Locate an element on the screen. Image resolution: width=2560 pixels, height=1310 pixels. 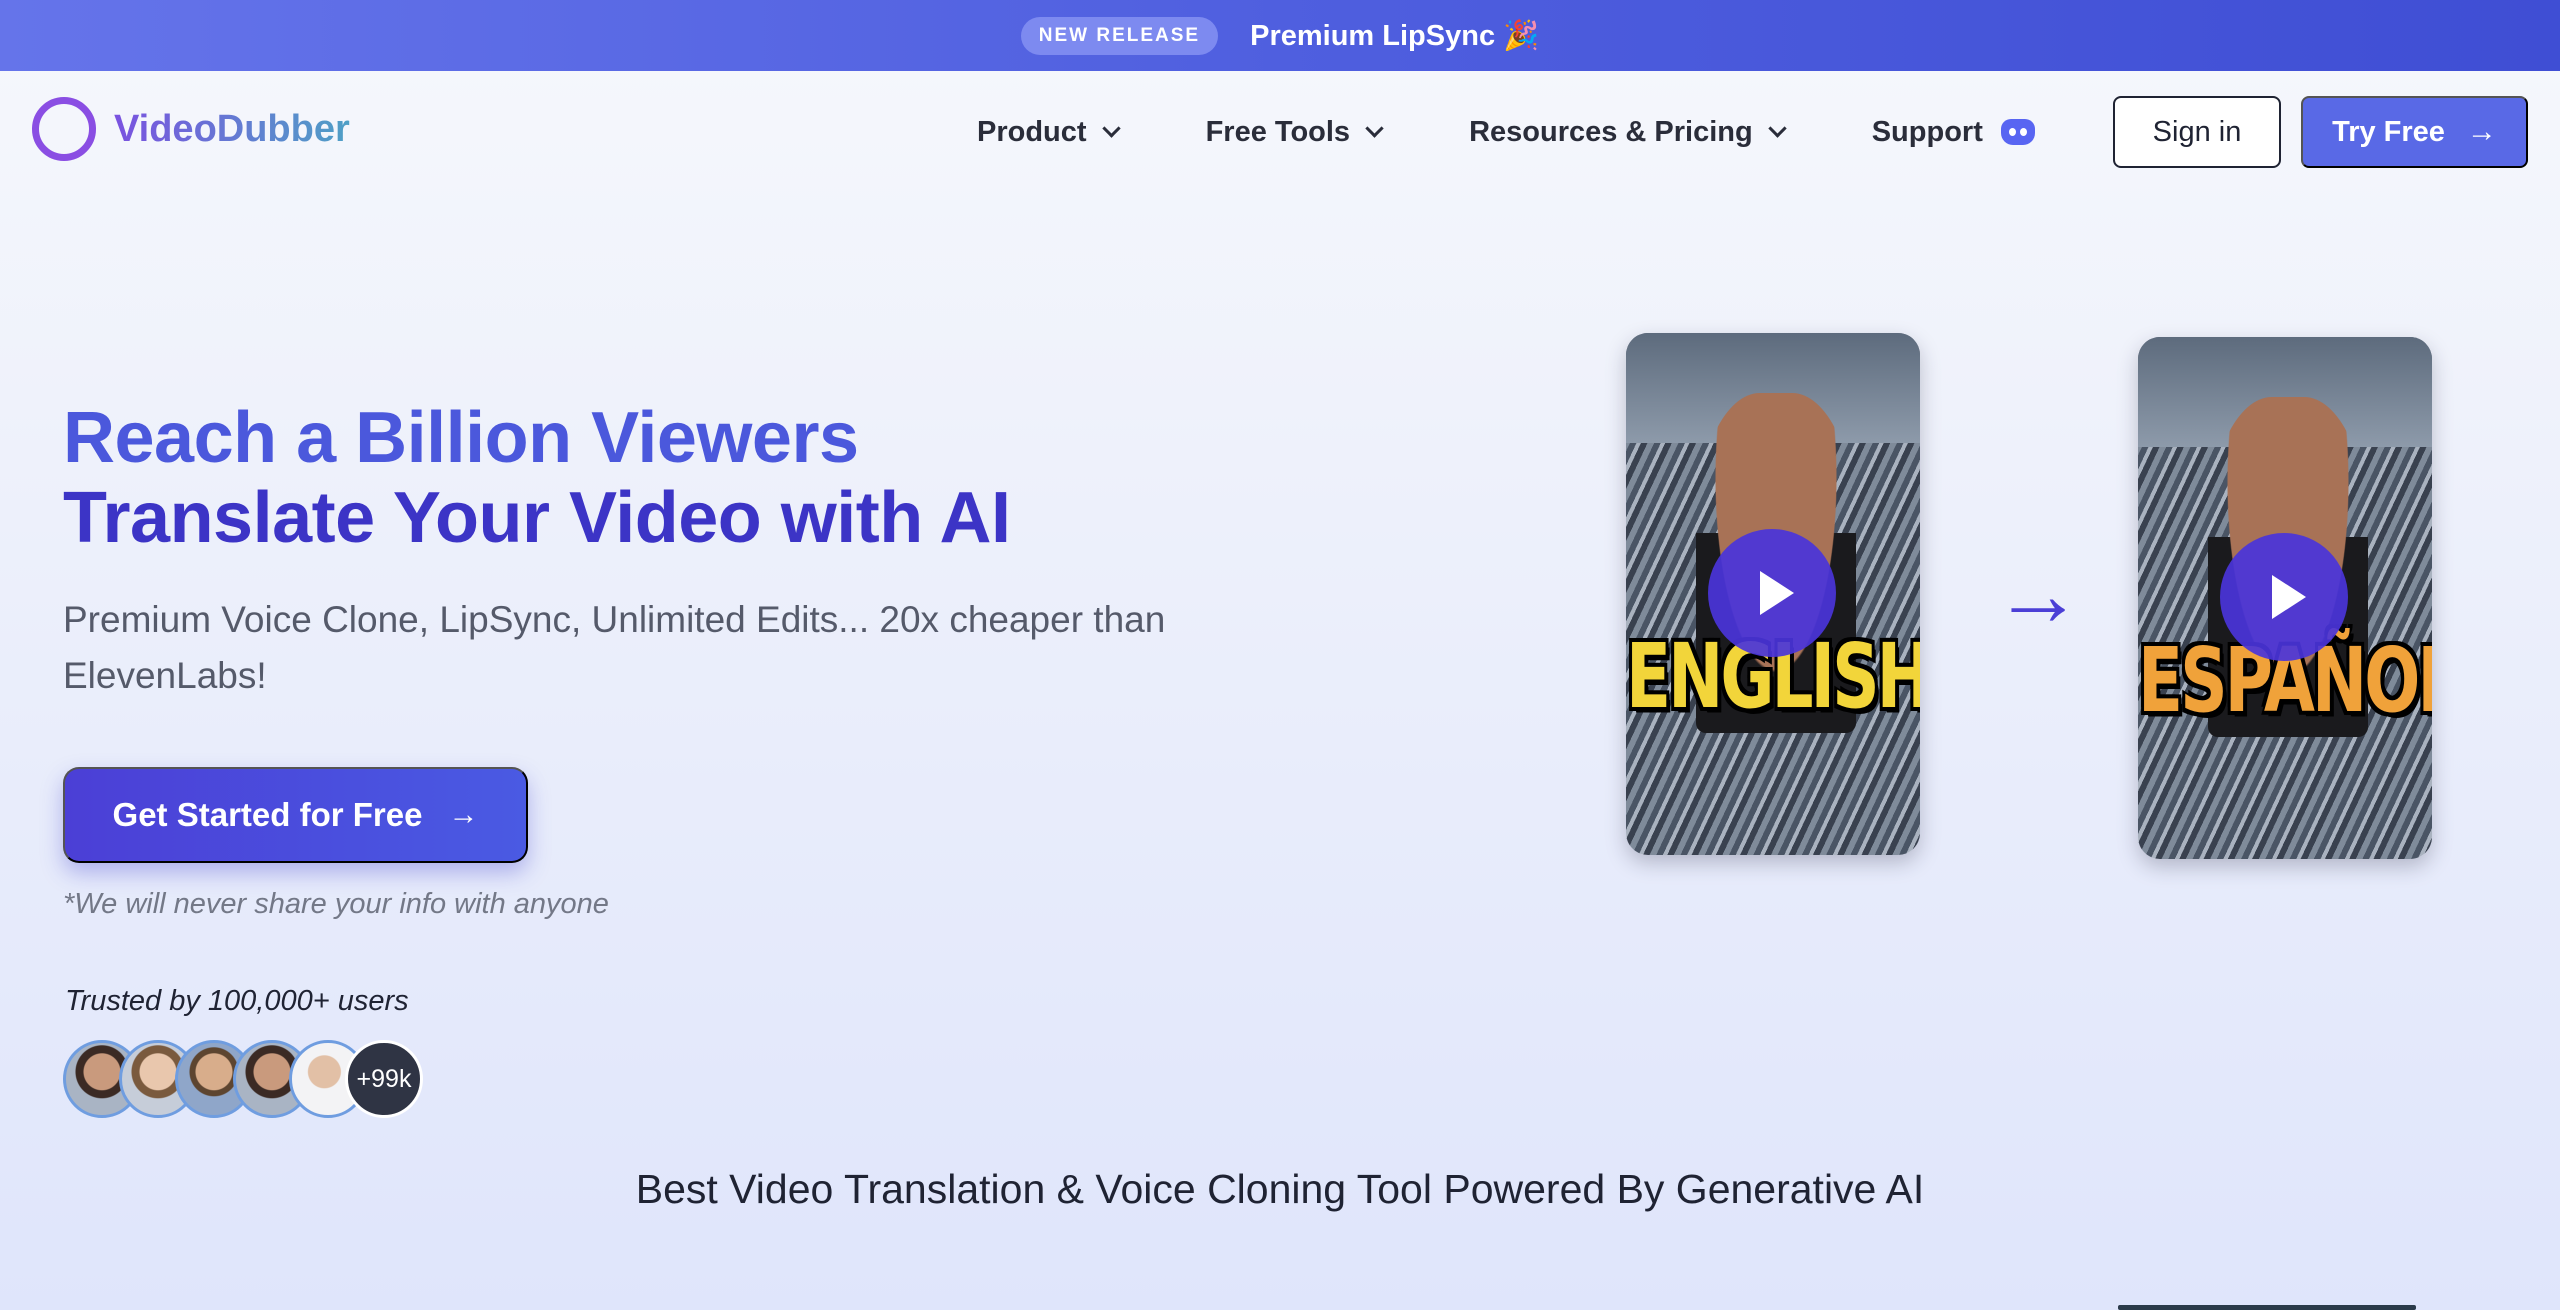
logo: VideoDubber is located at coordinates (191, 129).